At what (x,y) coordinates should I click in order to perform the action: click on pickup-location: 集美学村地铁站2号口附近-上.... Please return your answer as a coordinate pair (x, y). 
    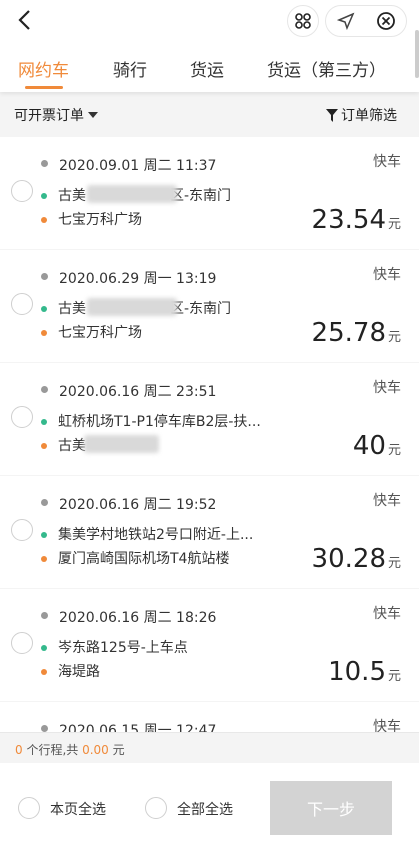
    Looking at the image, I should click on (156, 535).